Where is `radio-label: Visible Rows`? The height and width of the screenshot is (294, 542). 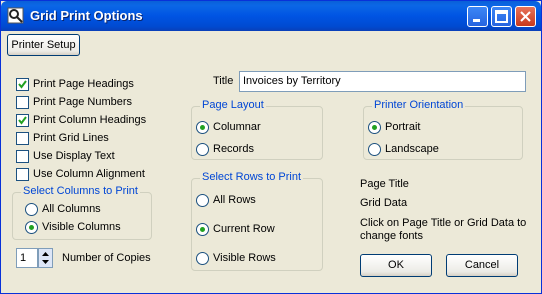 radio-label: Visible Rows is located at coordinates (244, 258).